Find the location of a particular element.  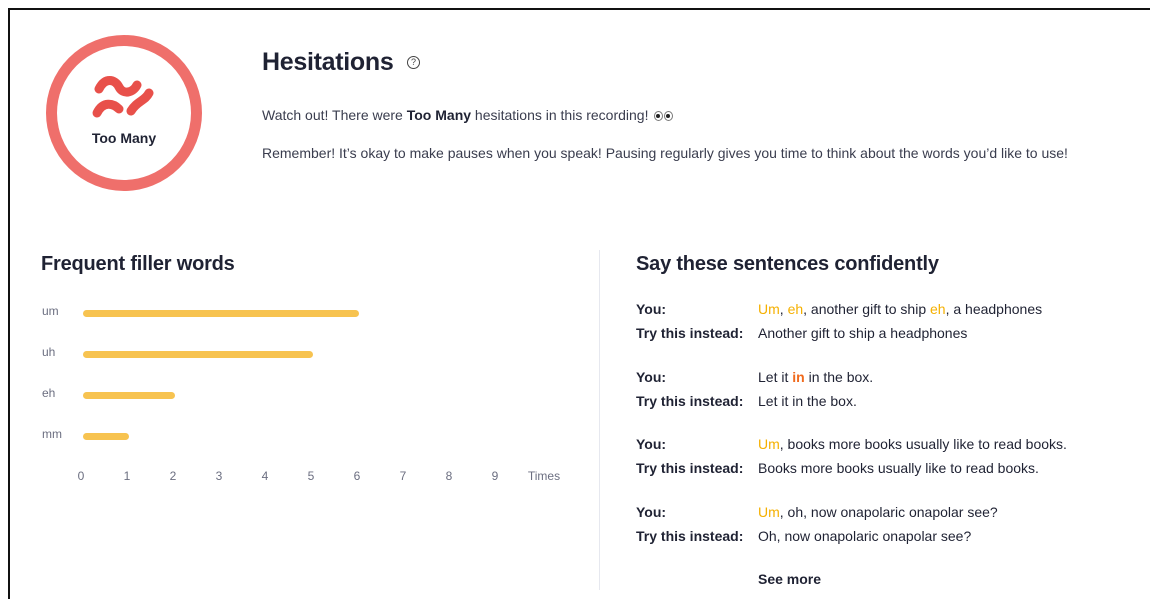

bar-label-um: um is located at coordinates (50, 311).